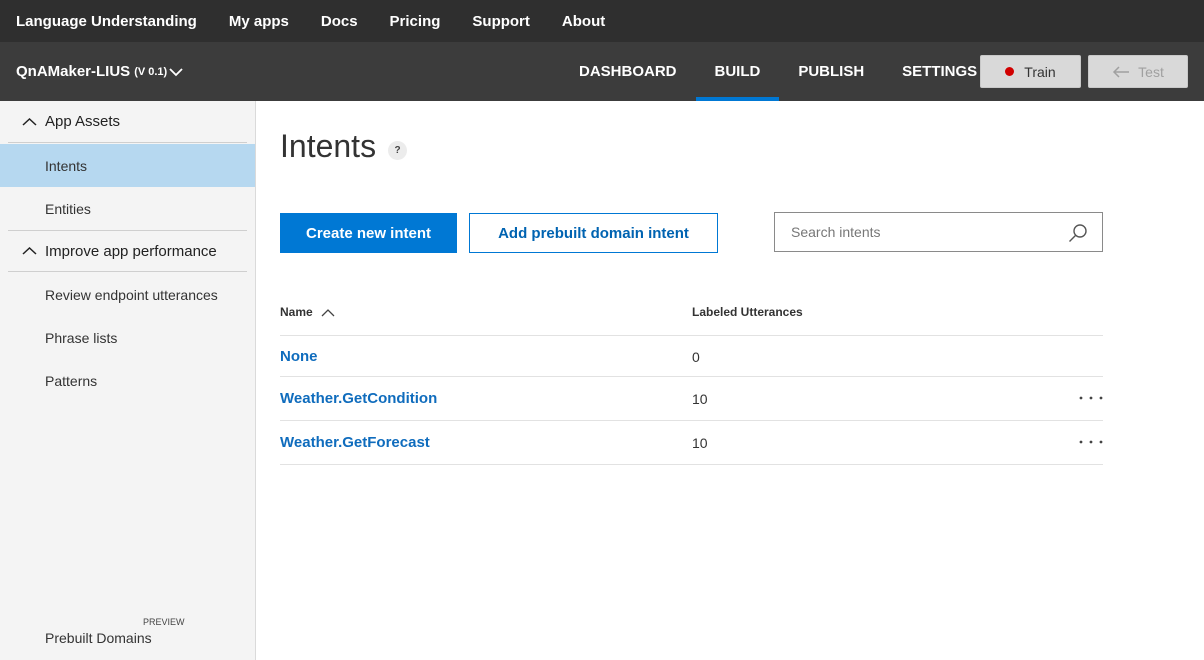 The height and width of the screenshot is (660, 1204). What do you see at coordinates (1010, 71) in the screenshot?
I see `status-dot-icon` at bounding box center [1010, 71].